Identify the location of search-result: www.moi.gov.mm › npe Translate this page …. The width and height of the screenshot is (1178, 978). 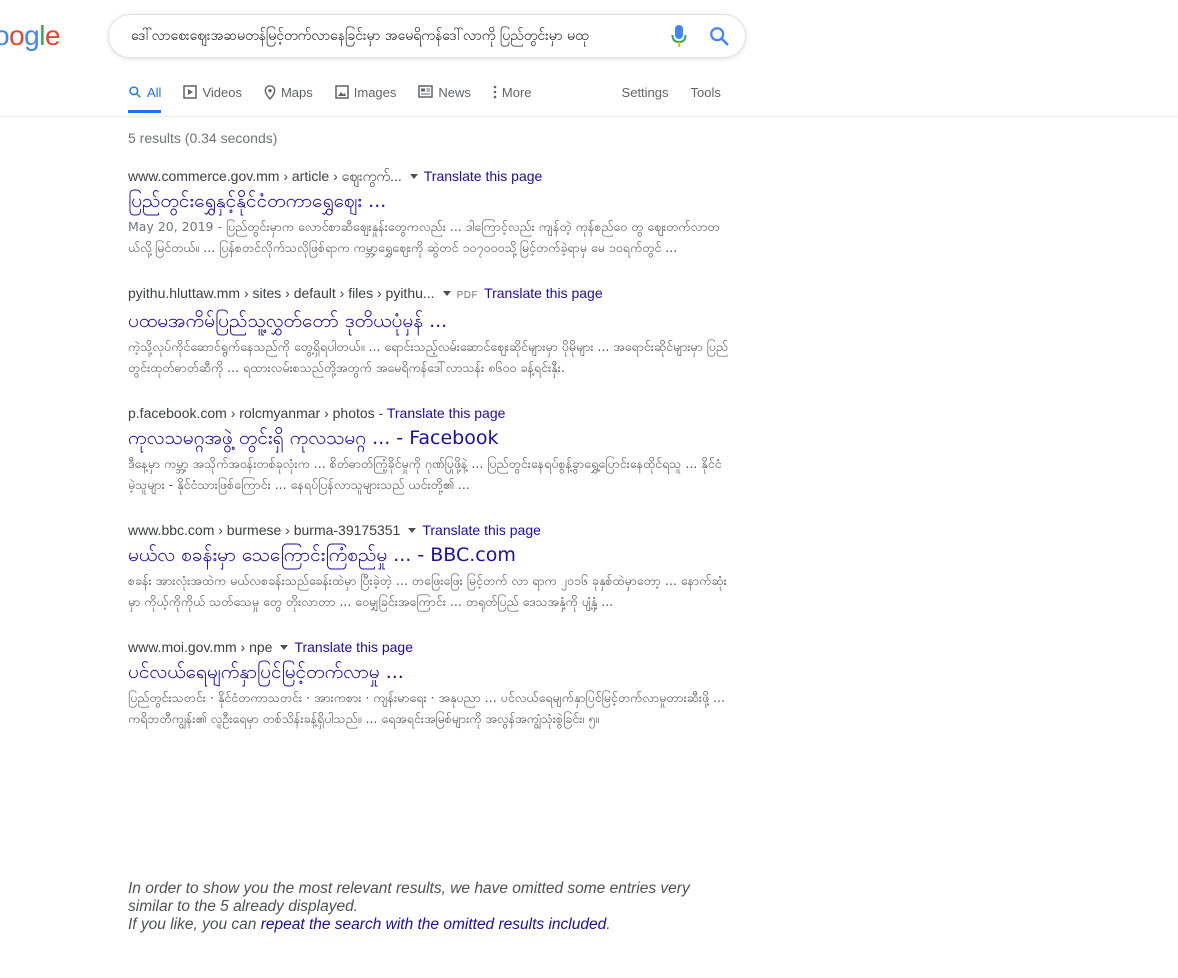
(428, 683).